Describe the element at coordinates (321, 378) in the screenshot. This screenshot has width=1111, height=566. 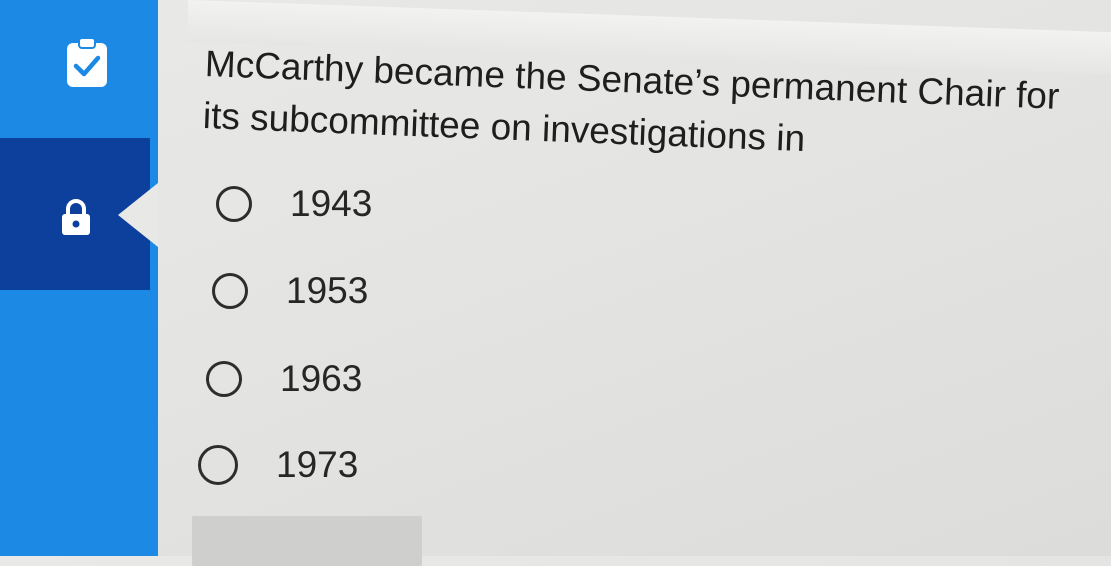
I see `option-label: 1963` at that location.